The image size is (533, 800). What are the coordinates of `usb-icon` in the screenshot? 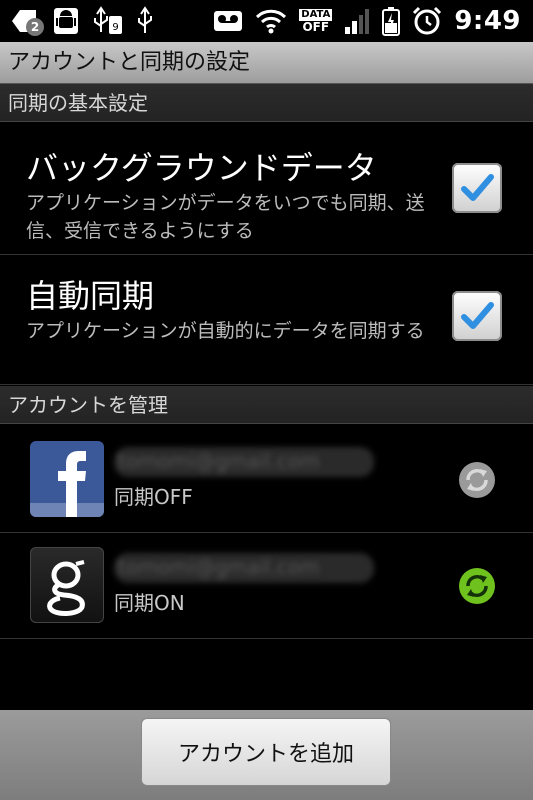 It's located at (145, 21).